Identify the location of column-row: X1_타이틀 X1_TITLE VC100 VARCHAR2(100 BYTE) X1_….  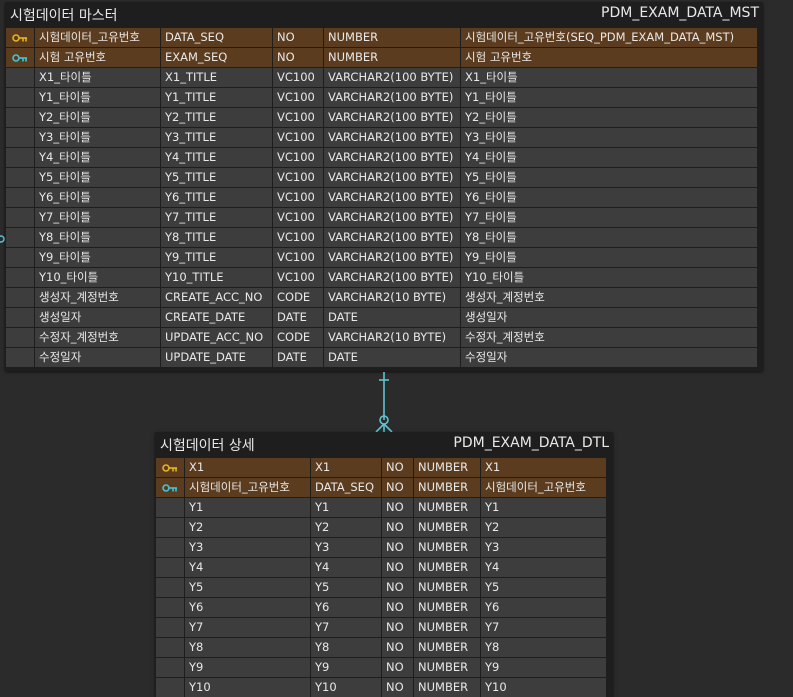
(384, 77).